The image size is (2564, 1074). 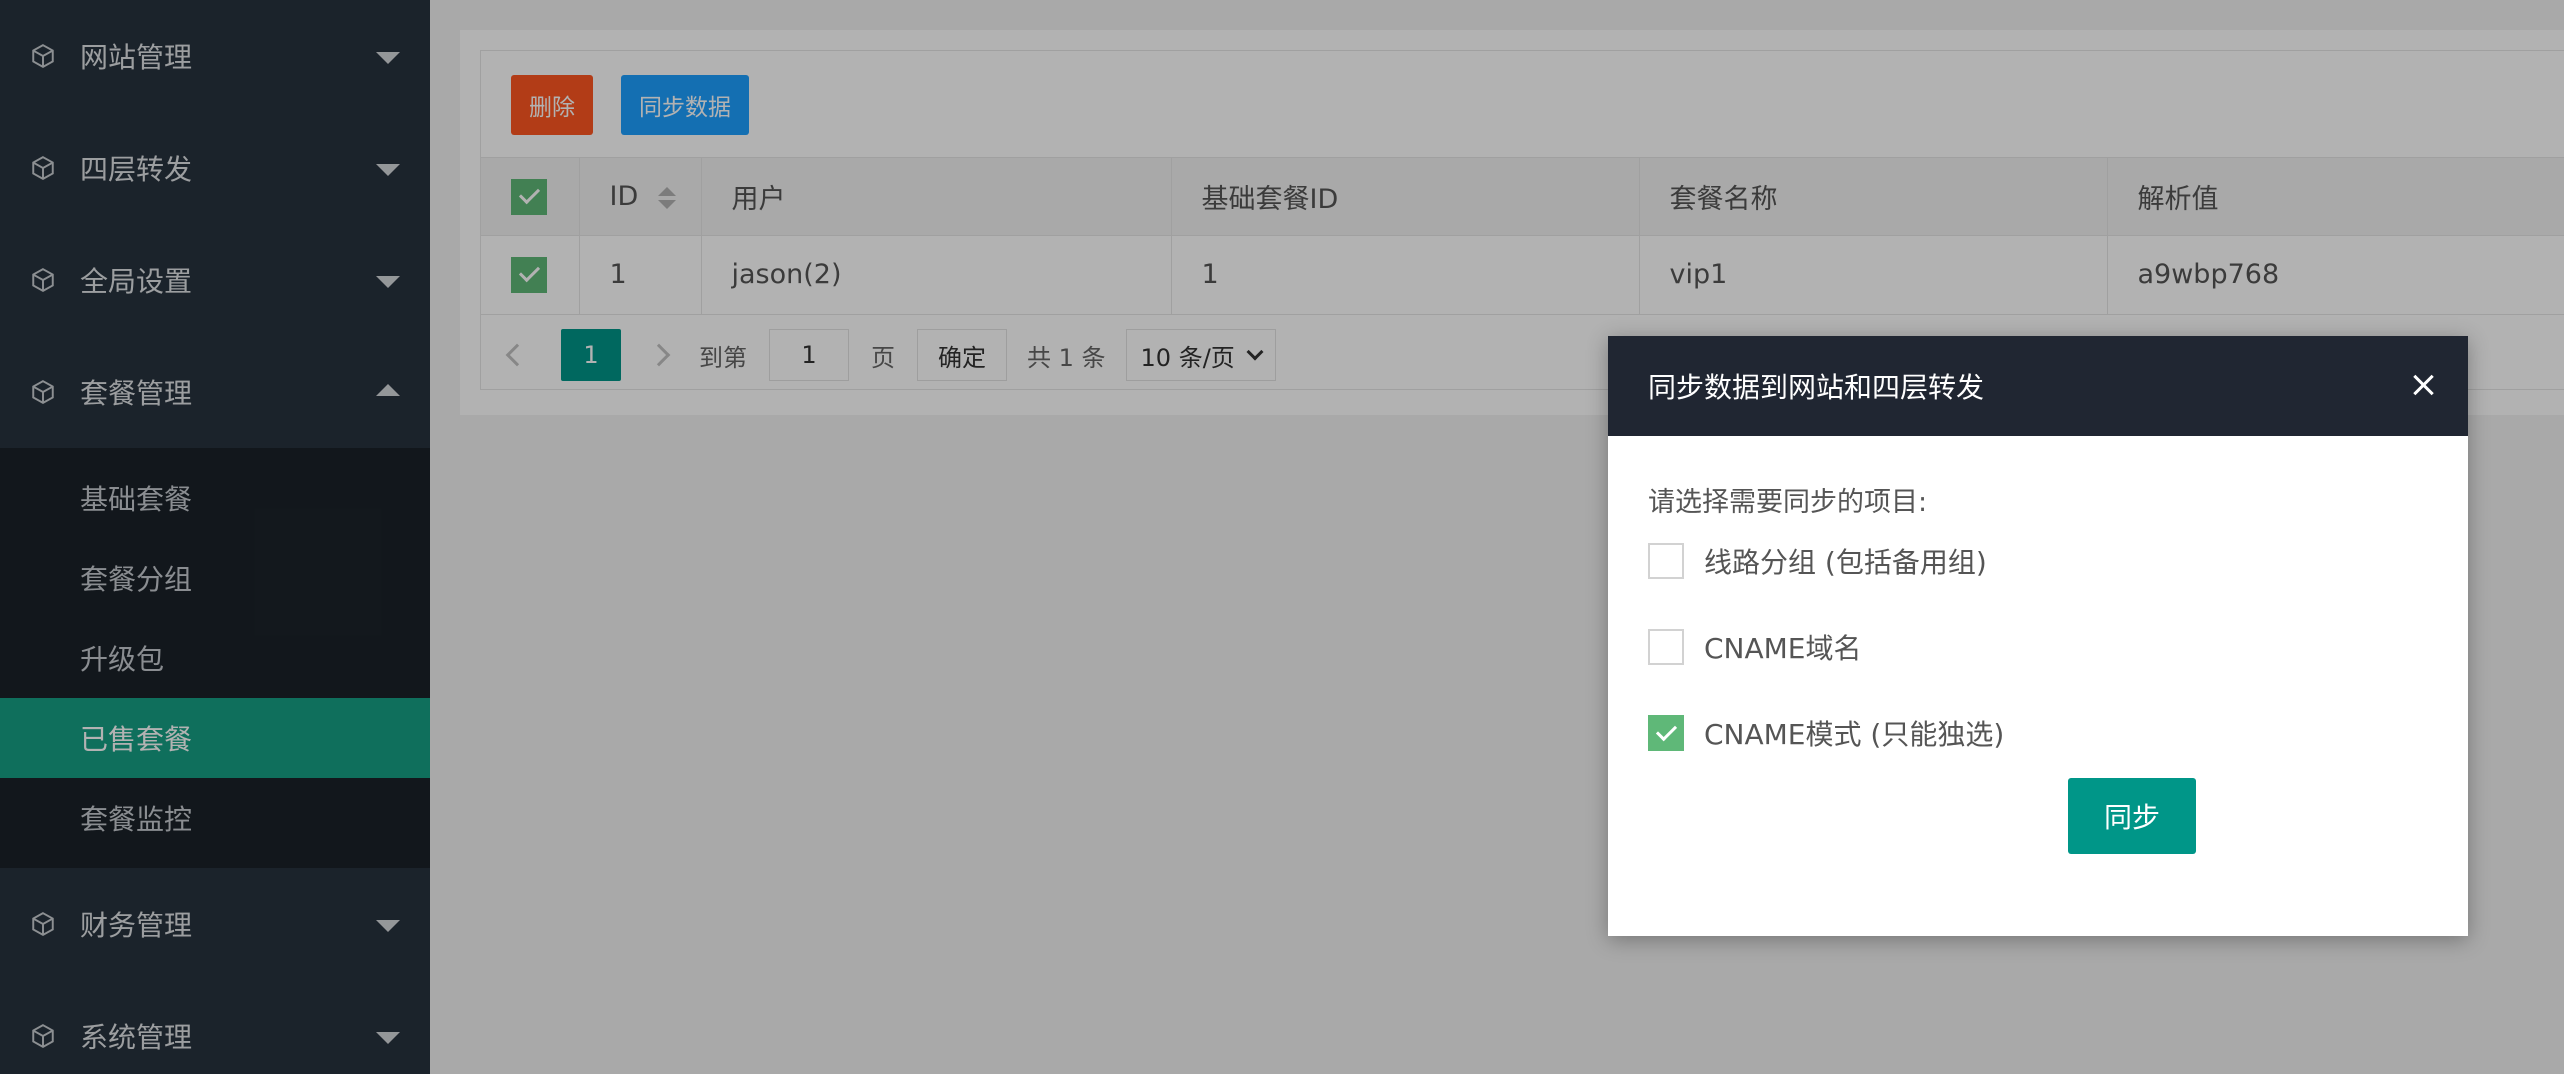 What do you see at coordinates (2038, 561) in the screenshot?
I see `option-line-group: 线路分组 (包括备用组)` at bounding box center [2038, 561].